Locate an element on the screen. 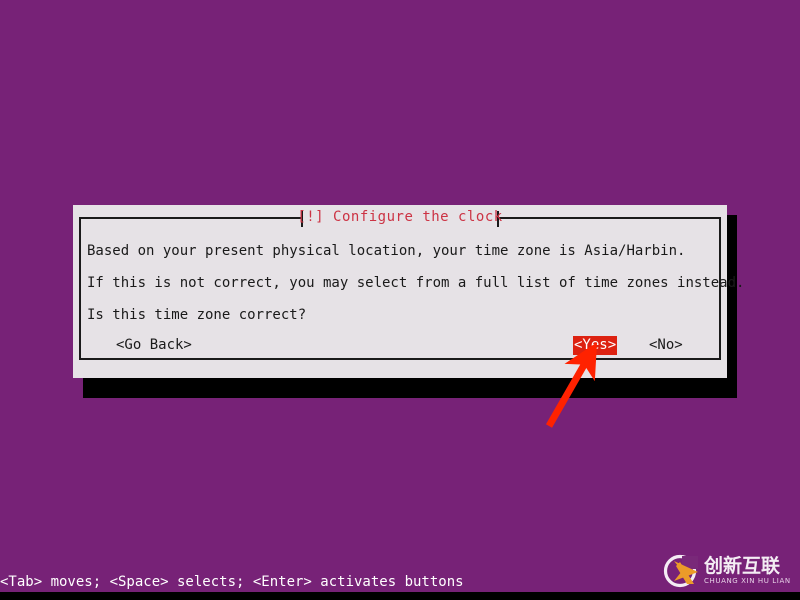  dialog-title: [!] Configure the clock is located at coordinates (400, 217).